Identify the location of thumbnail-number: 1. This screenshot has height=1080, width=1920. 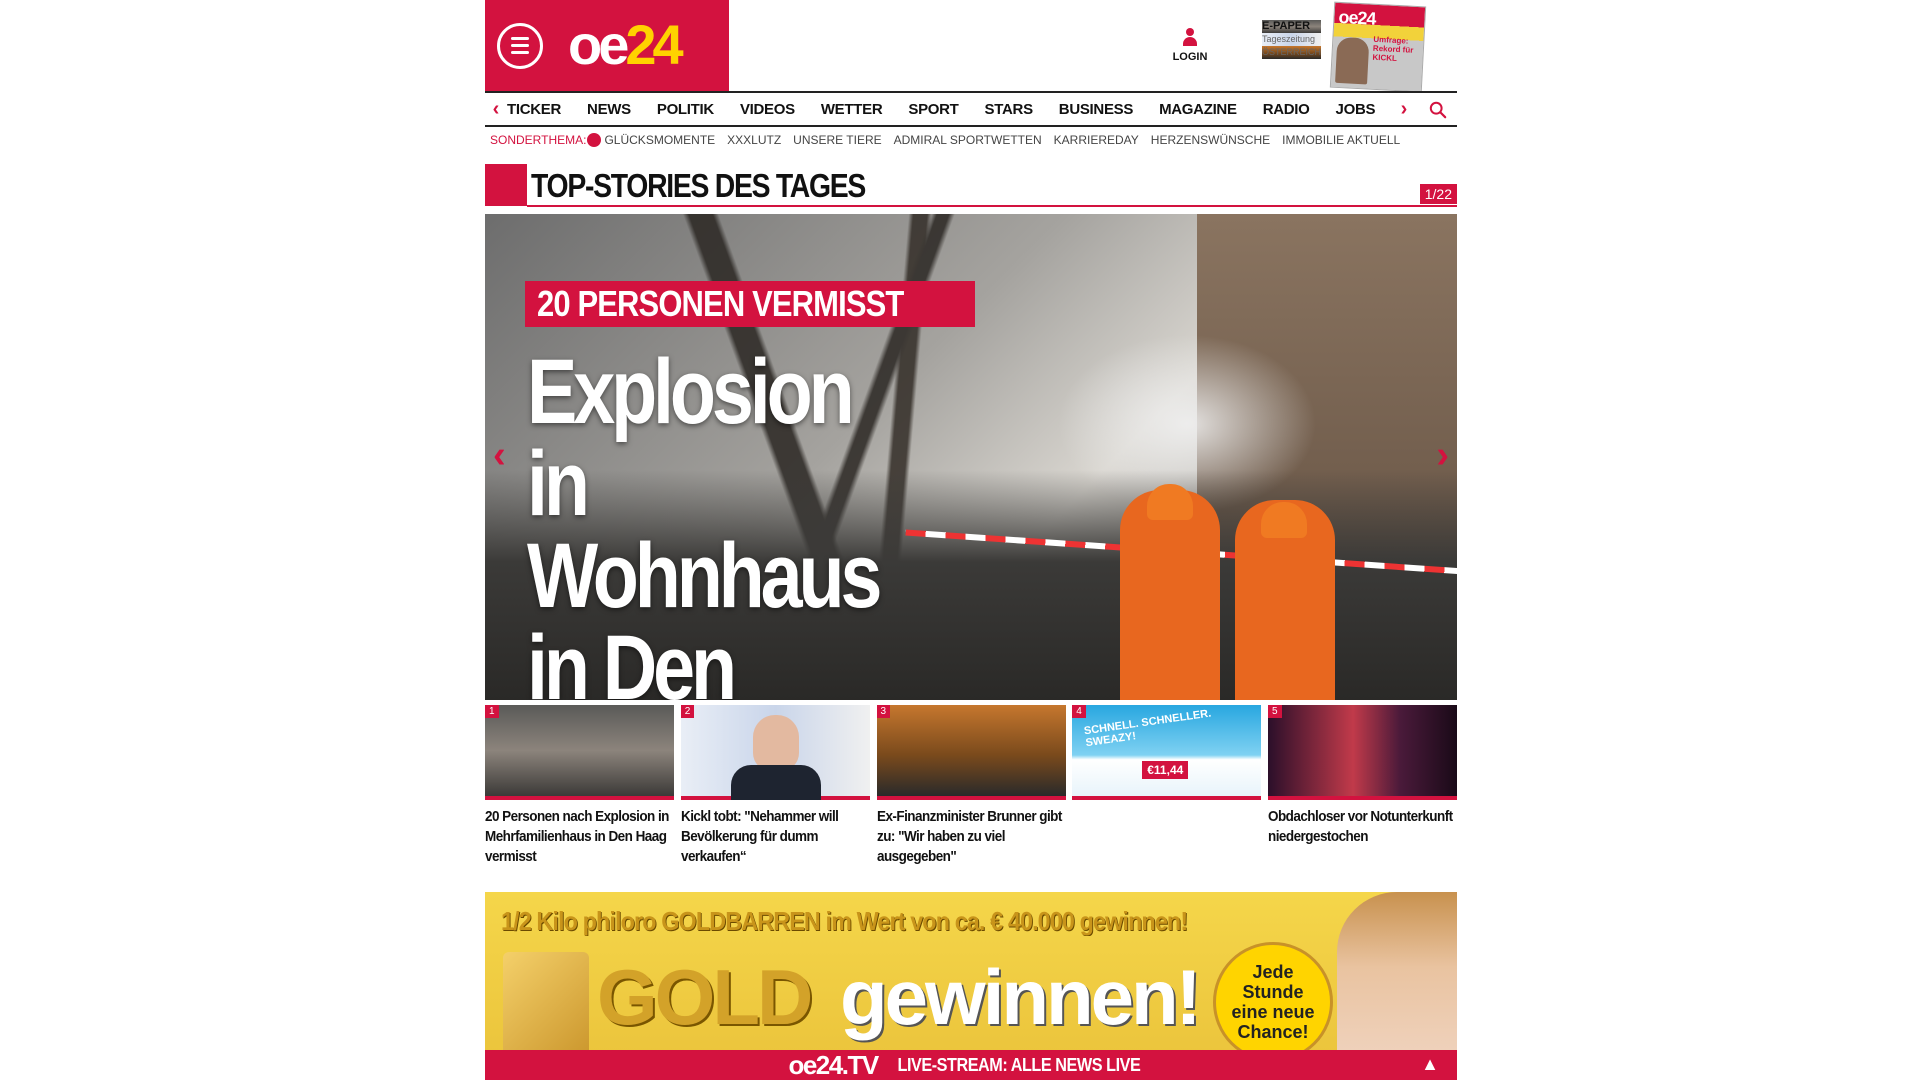
(492, 711).